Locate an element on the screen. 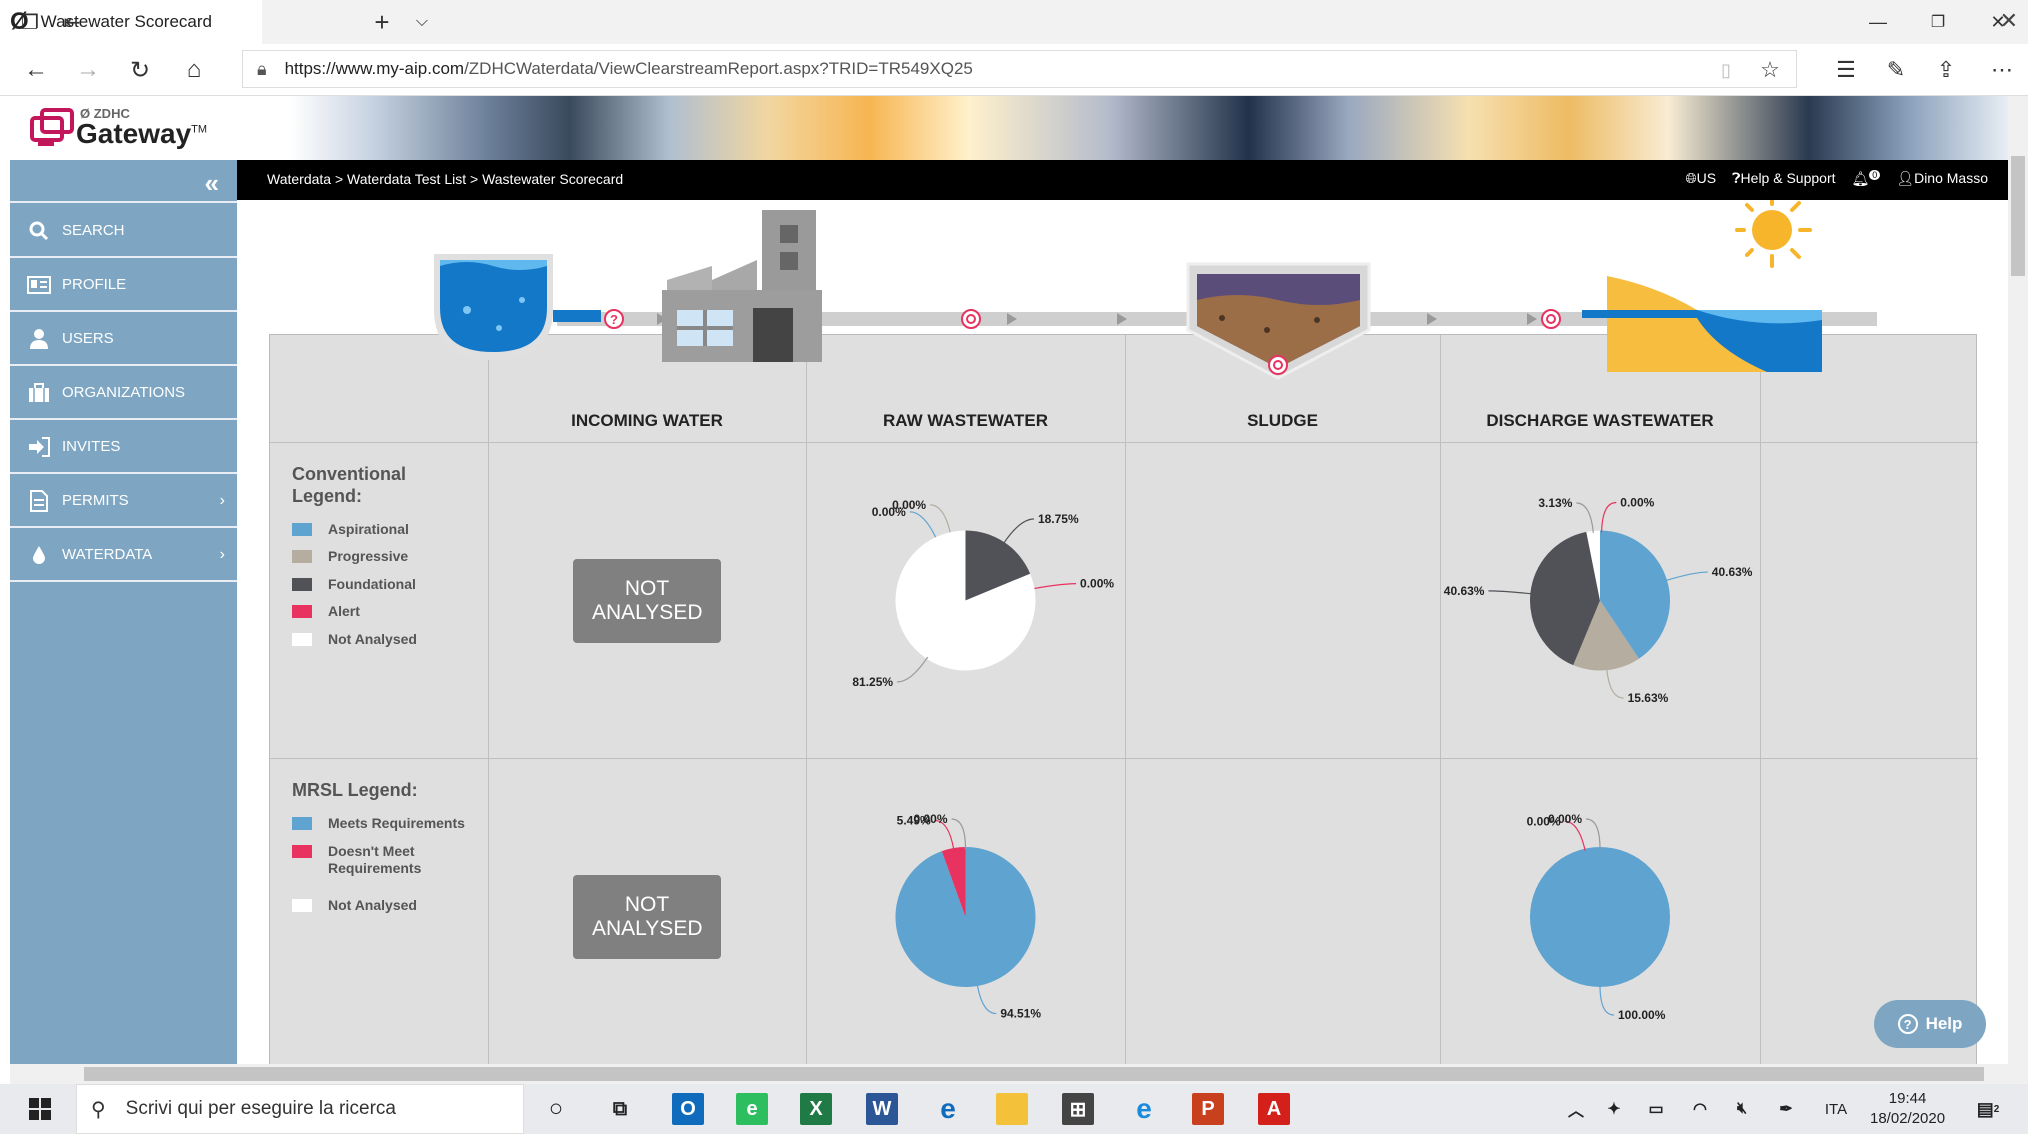 The height and width of the screenshot is (1134, 2028). pie-data-label: 81.25% is located at coordinates (872, 682).